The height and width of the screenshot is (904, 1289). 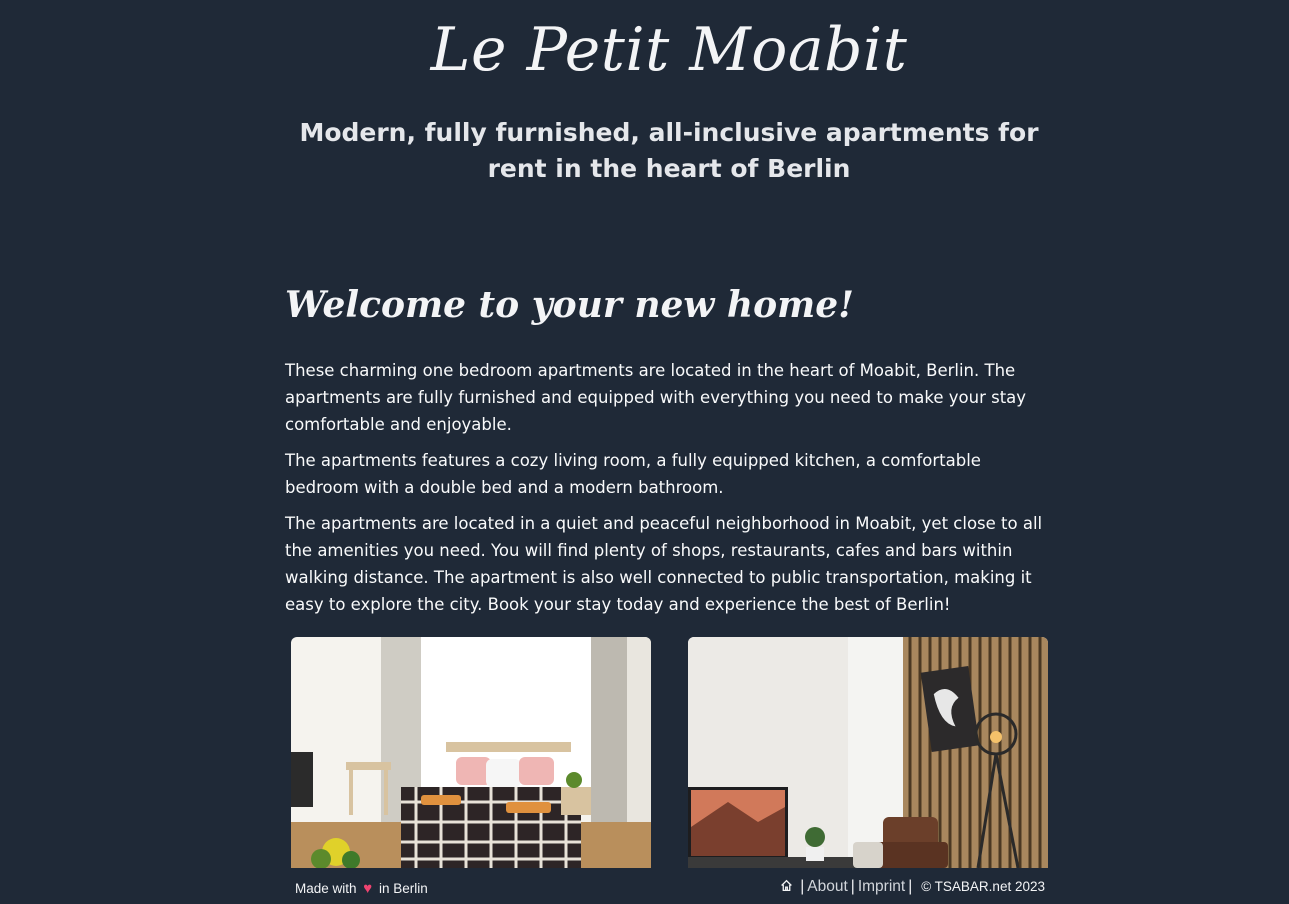 What do you see at coordinates (868, 752) in the screenshot?
I see `living-room-photo` at bounding box center [868, 752].